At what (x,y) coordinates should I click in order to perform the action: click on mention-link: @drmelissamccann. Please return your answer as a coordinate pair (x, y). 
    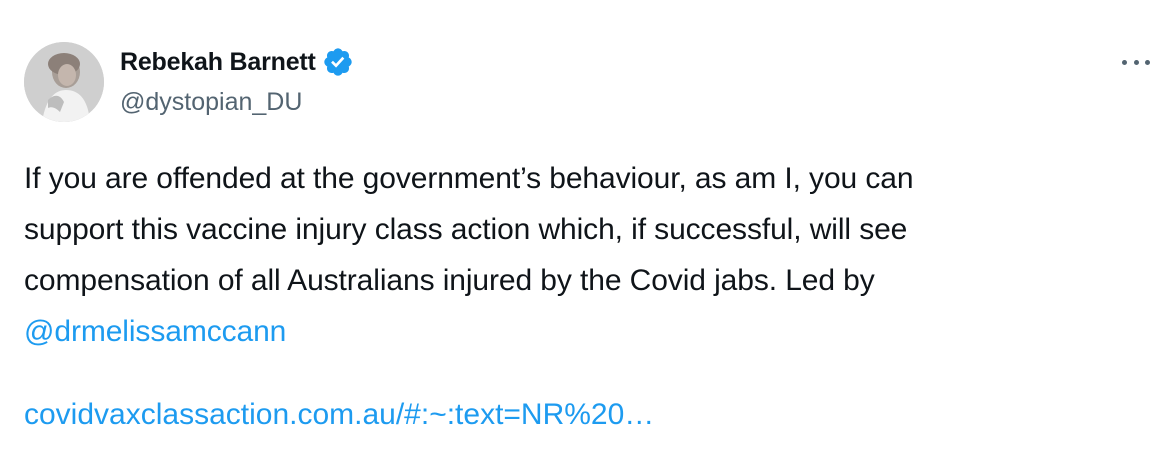
    Looking at the image, I should click on (155, 331).